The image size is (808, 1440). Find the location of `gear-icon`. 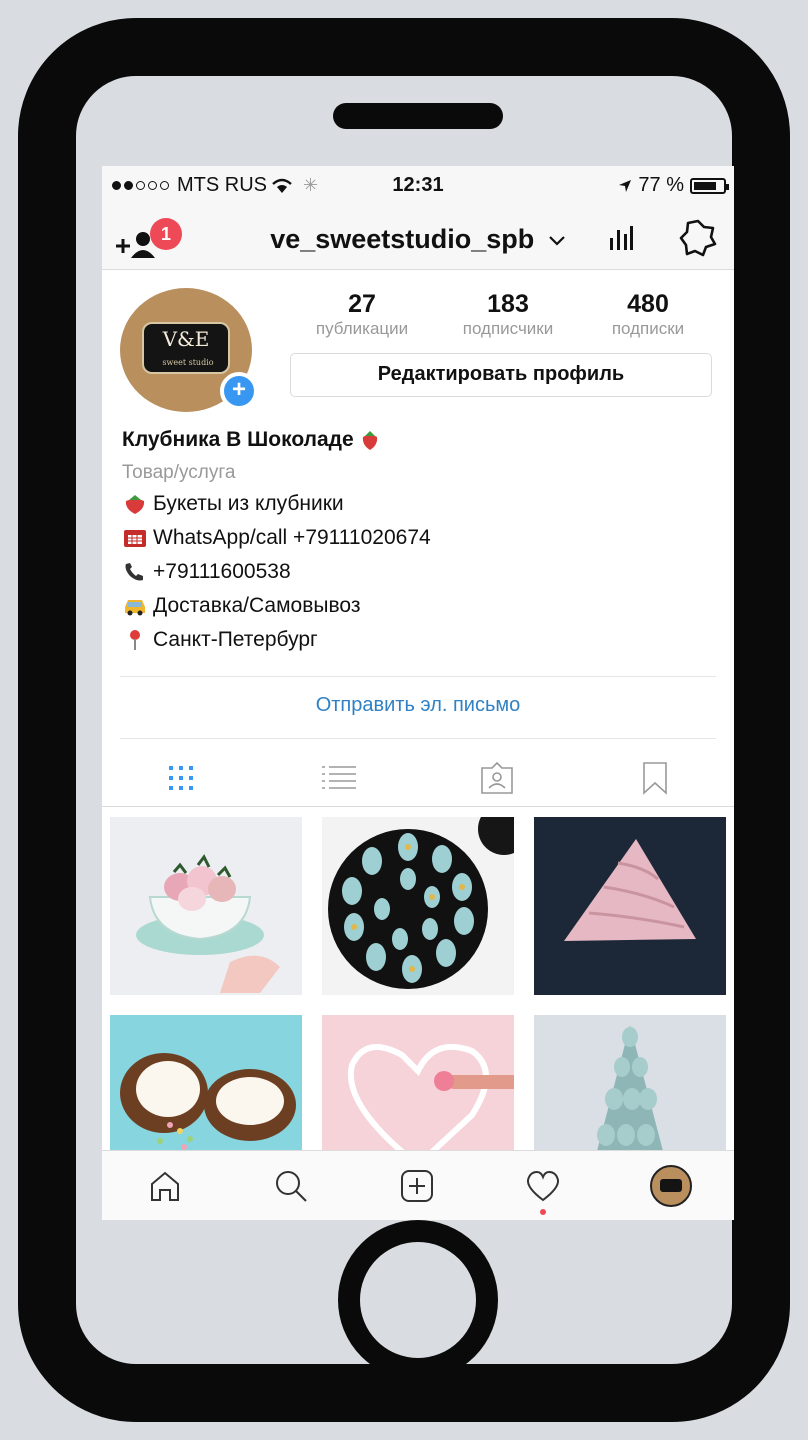

gear-icon is located at coordinates (698, 238).